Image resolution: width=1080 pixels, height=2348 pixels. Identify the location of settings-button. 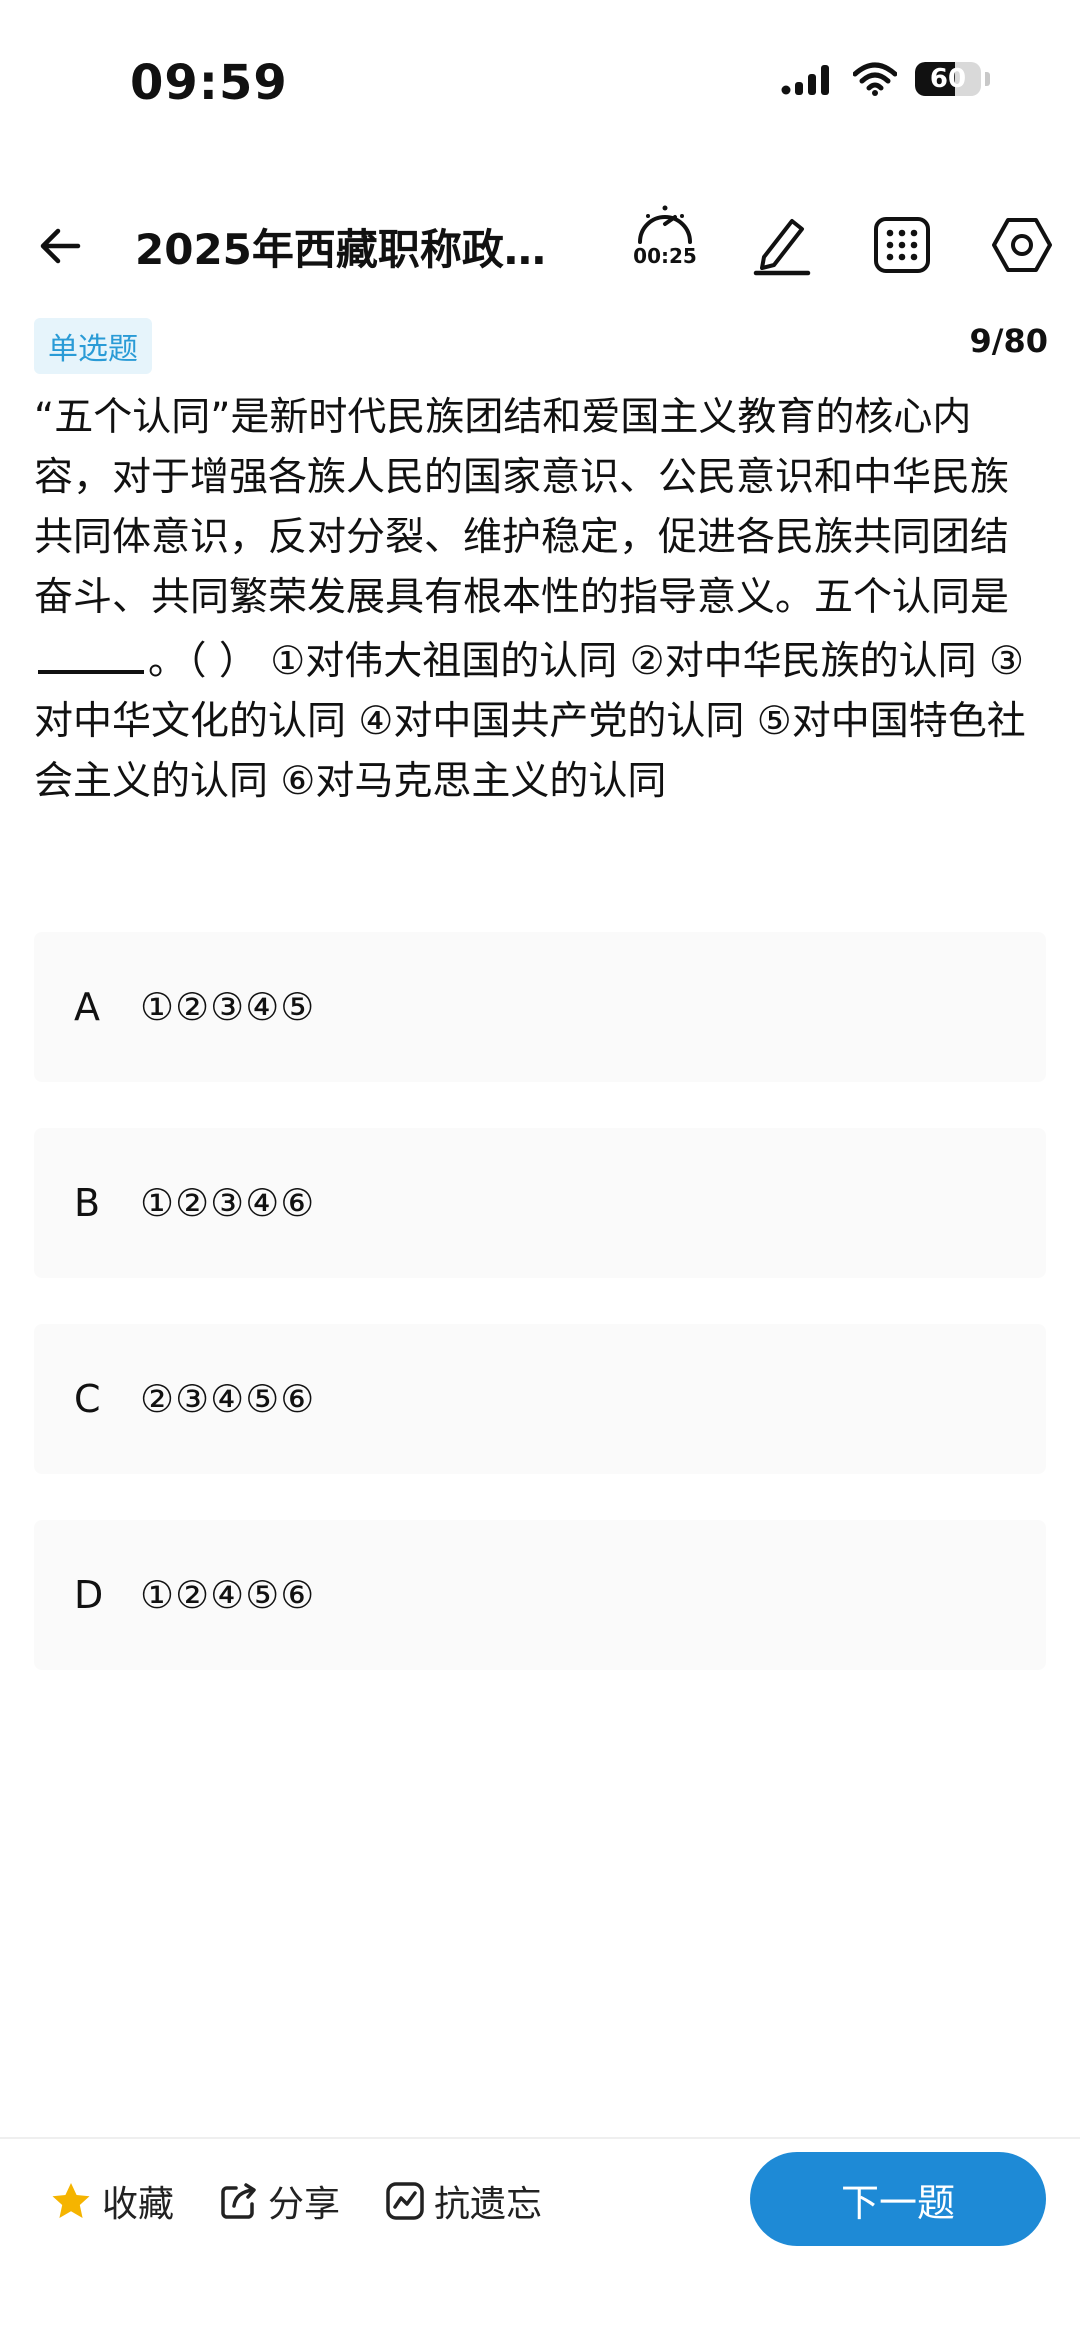
(1022, 245).